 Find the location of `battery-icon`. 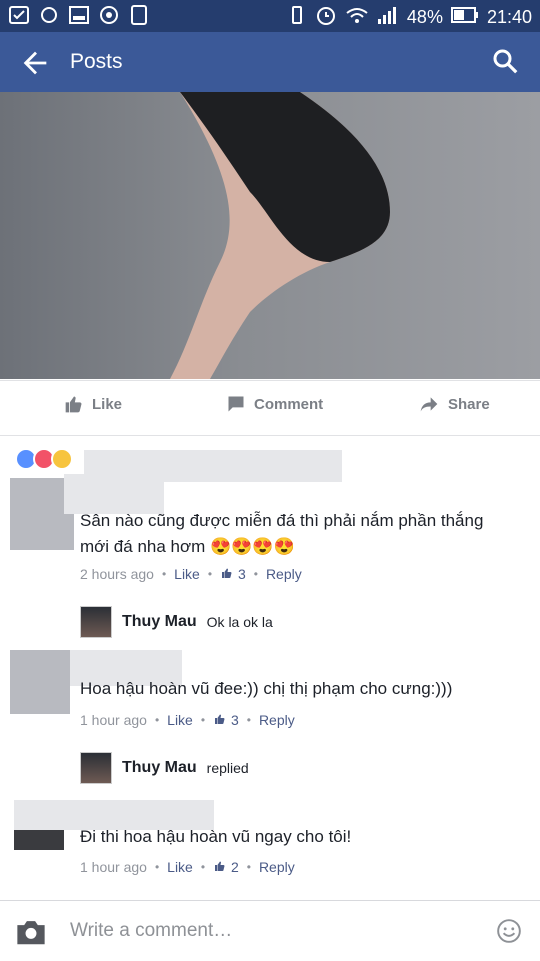

battery-icon is located at coordinates (464, 17).